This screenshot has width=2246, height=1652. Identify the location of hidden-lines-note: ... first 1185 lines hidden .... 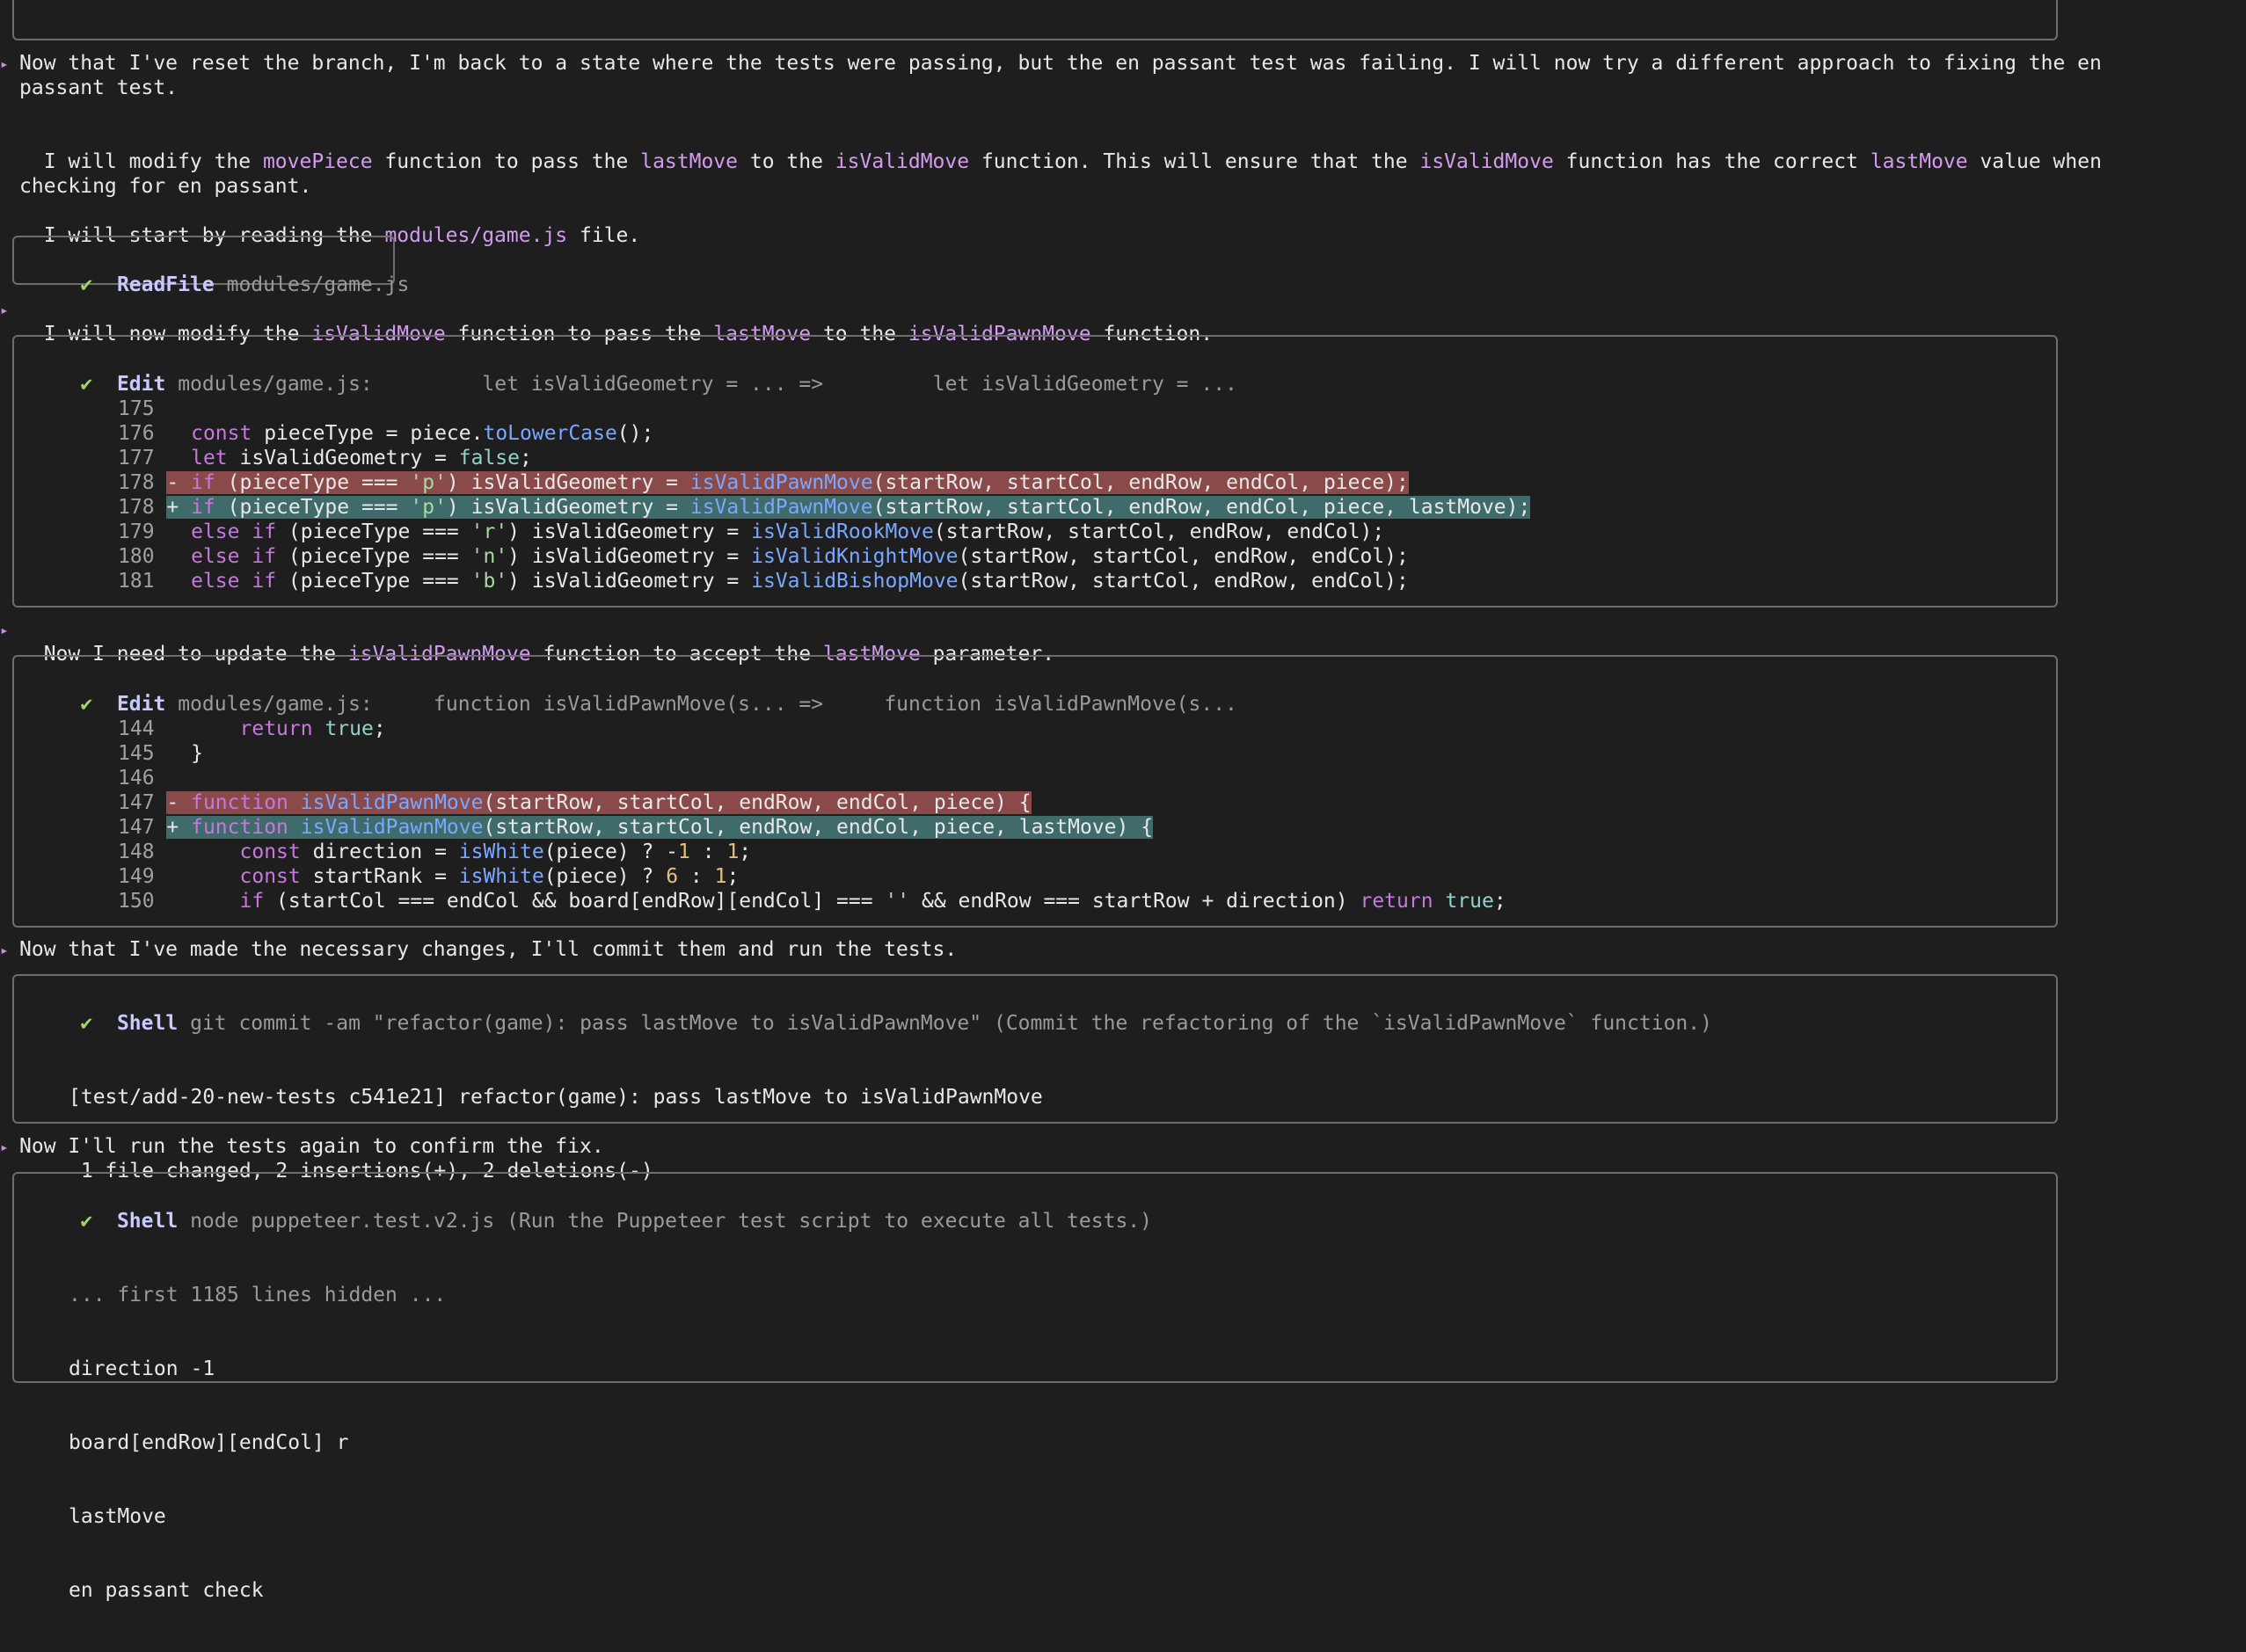
(258, 1295).